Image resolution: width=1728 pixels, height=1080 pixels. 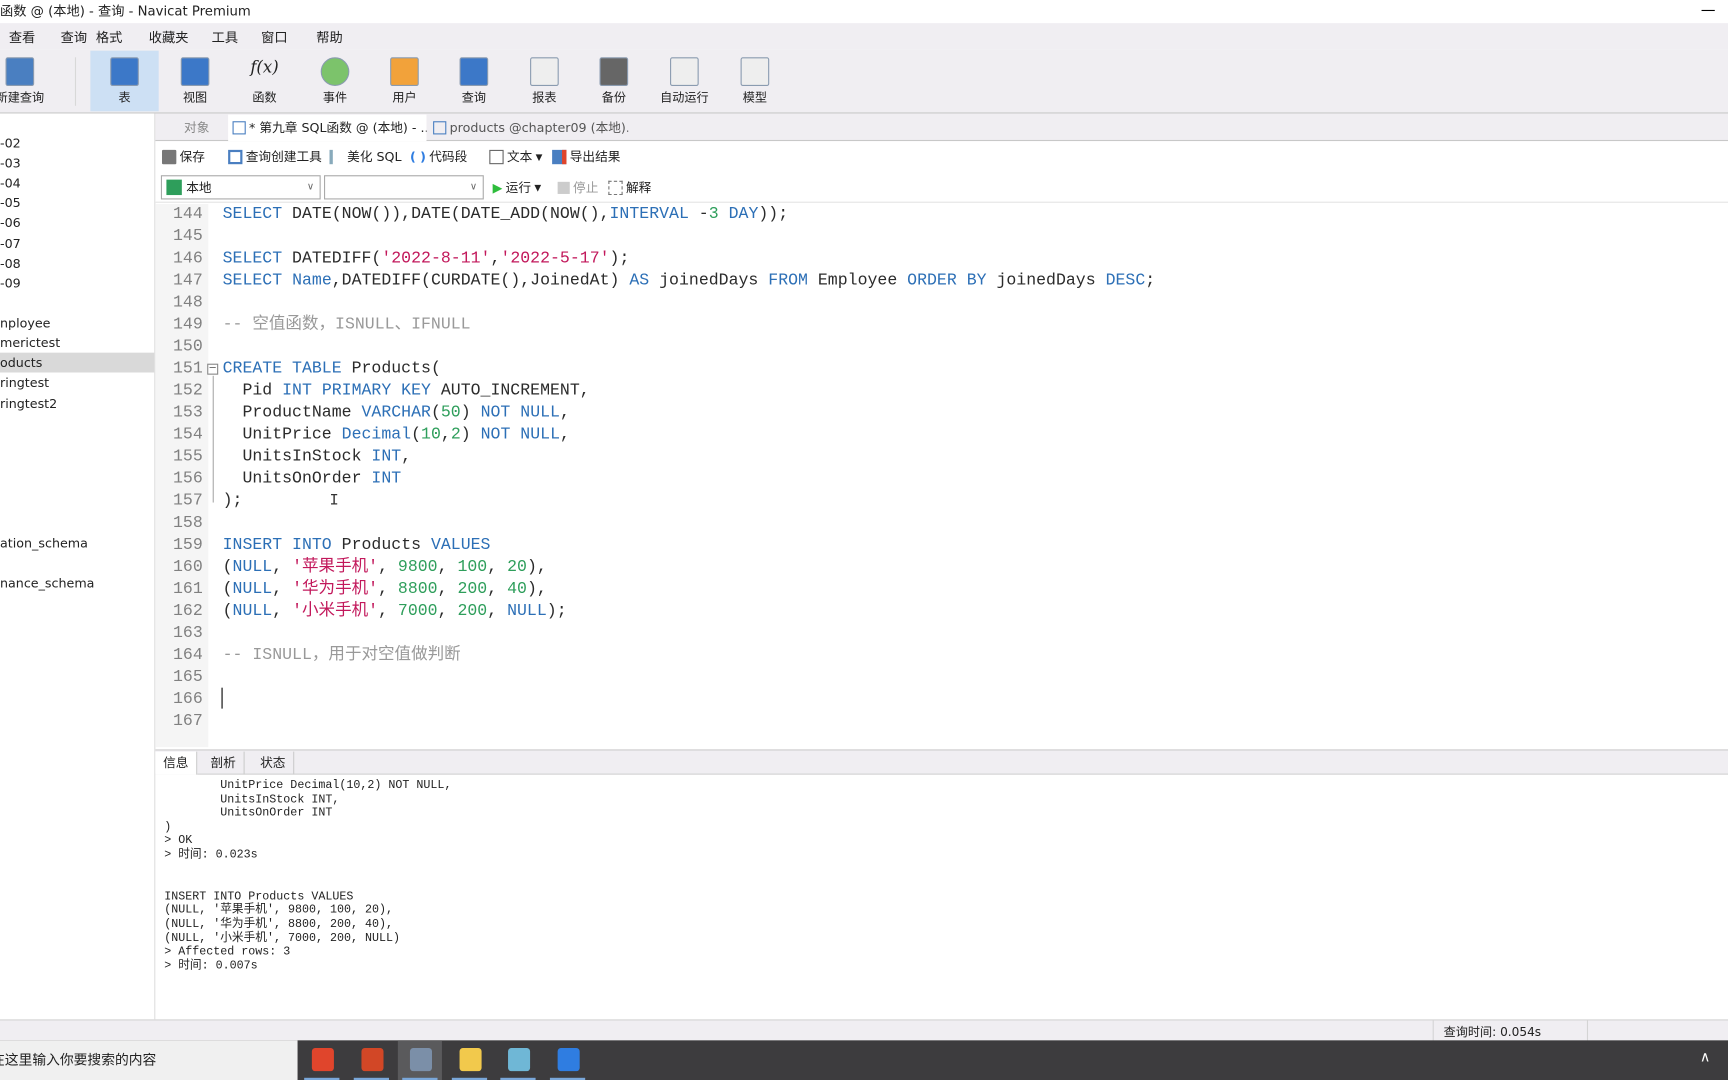 What do you see at coordinates (335, 567) in the screenshot?
I see `code-token: '苹果手机'` at bounding box center [335, 567].